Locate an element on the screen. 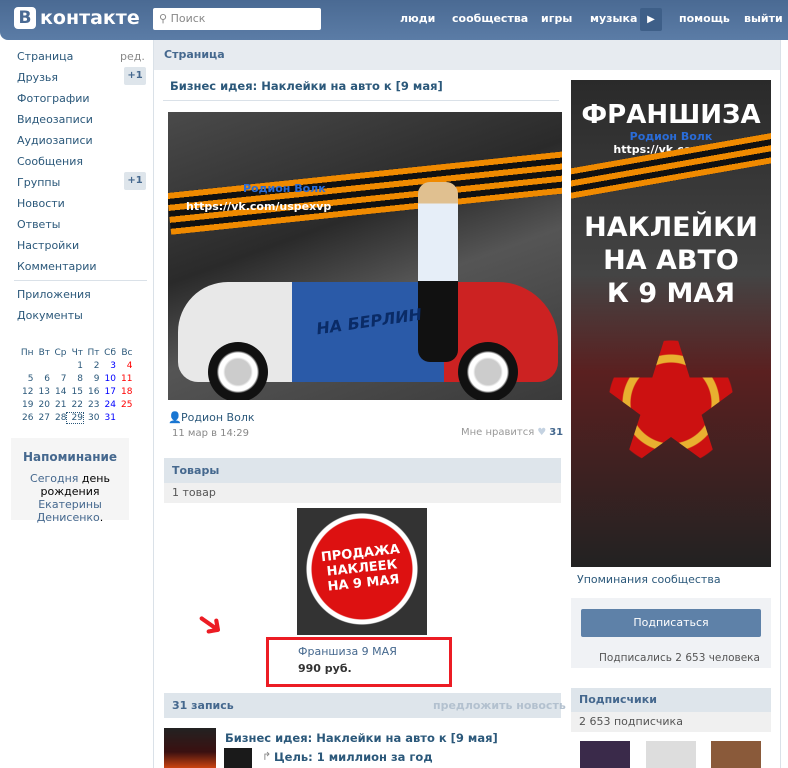 This screenshot has width=788, height=768. subscribe-button: Подписаться is located at coordinates (671, 623).